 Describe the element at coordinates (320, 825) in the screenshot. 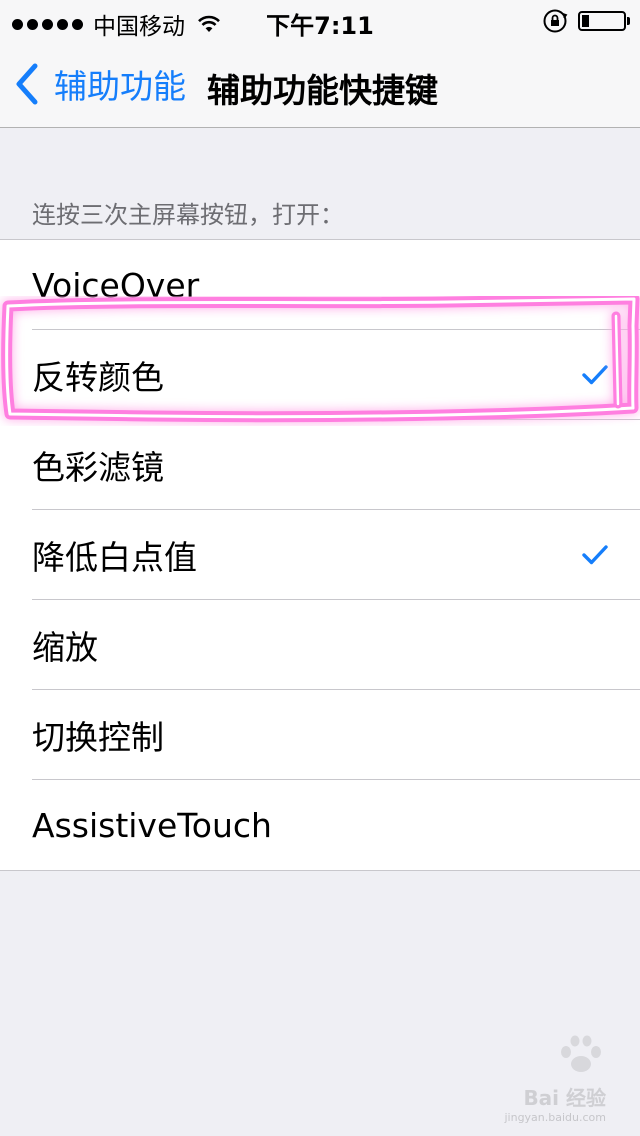

I see `list-item-assistivetouch: AssistiveTouch` at that location.